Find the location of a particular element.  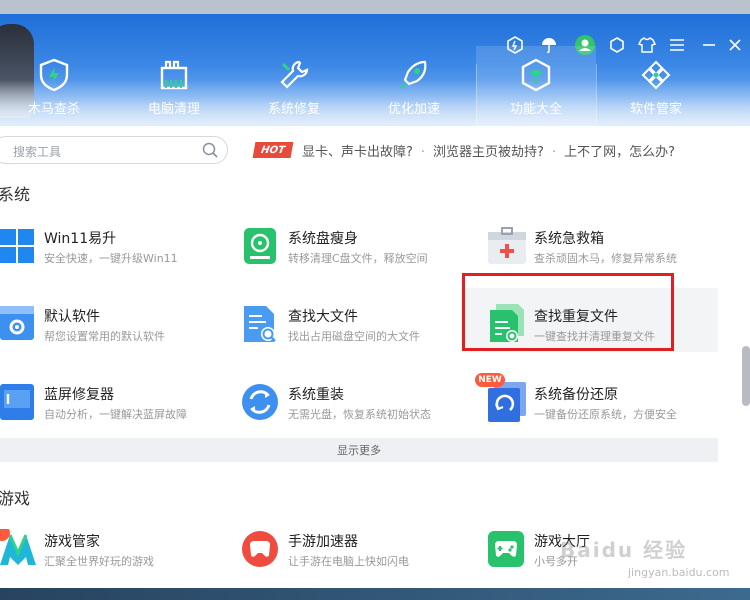

nav-system-repair: 系统修复 is located at coordinates (294, 87).